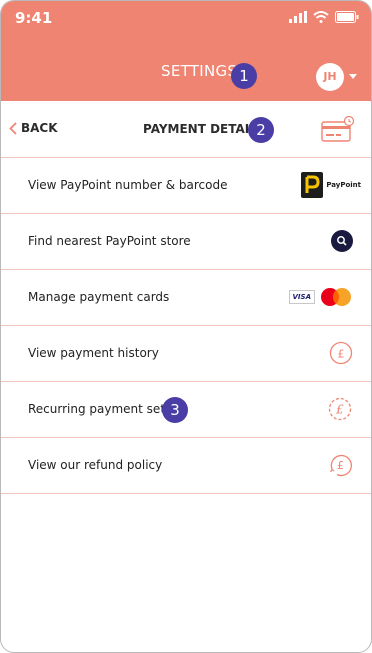 Image resolution: width=372 pixels, height=653 pixels. I want to click on menu-item-recurring-payment: Recurring payment set-up 3 £, so click(186, 410).